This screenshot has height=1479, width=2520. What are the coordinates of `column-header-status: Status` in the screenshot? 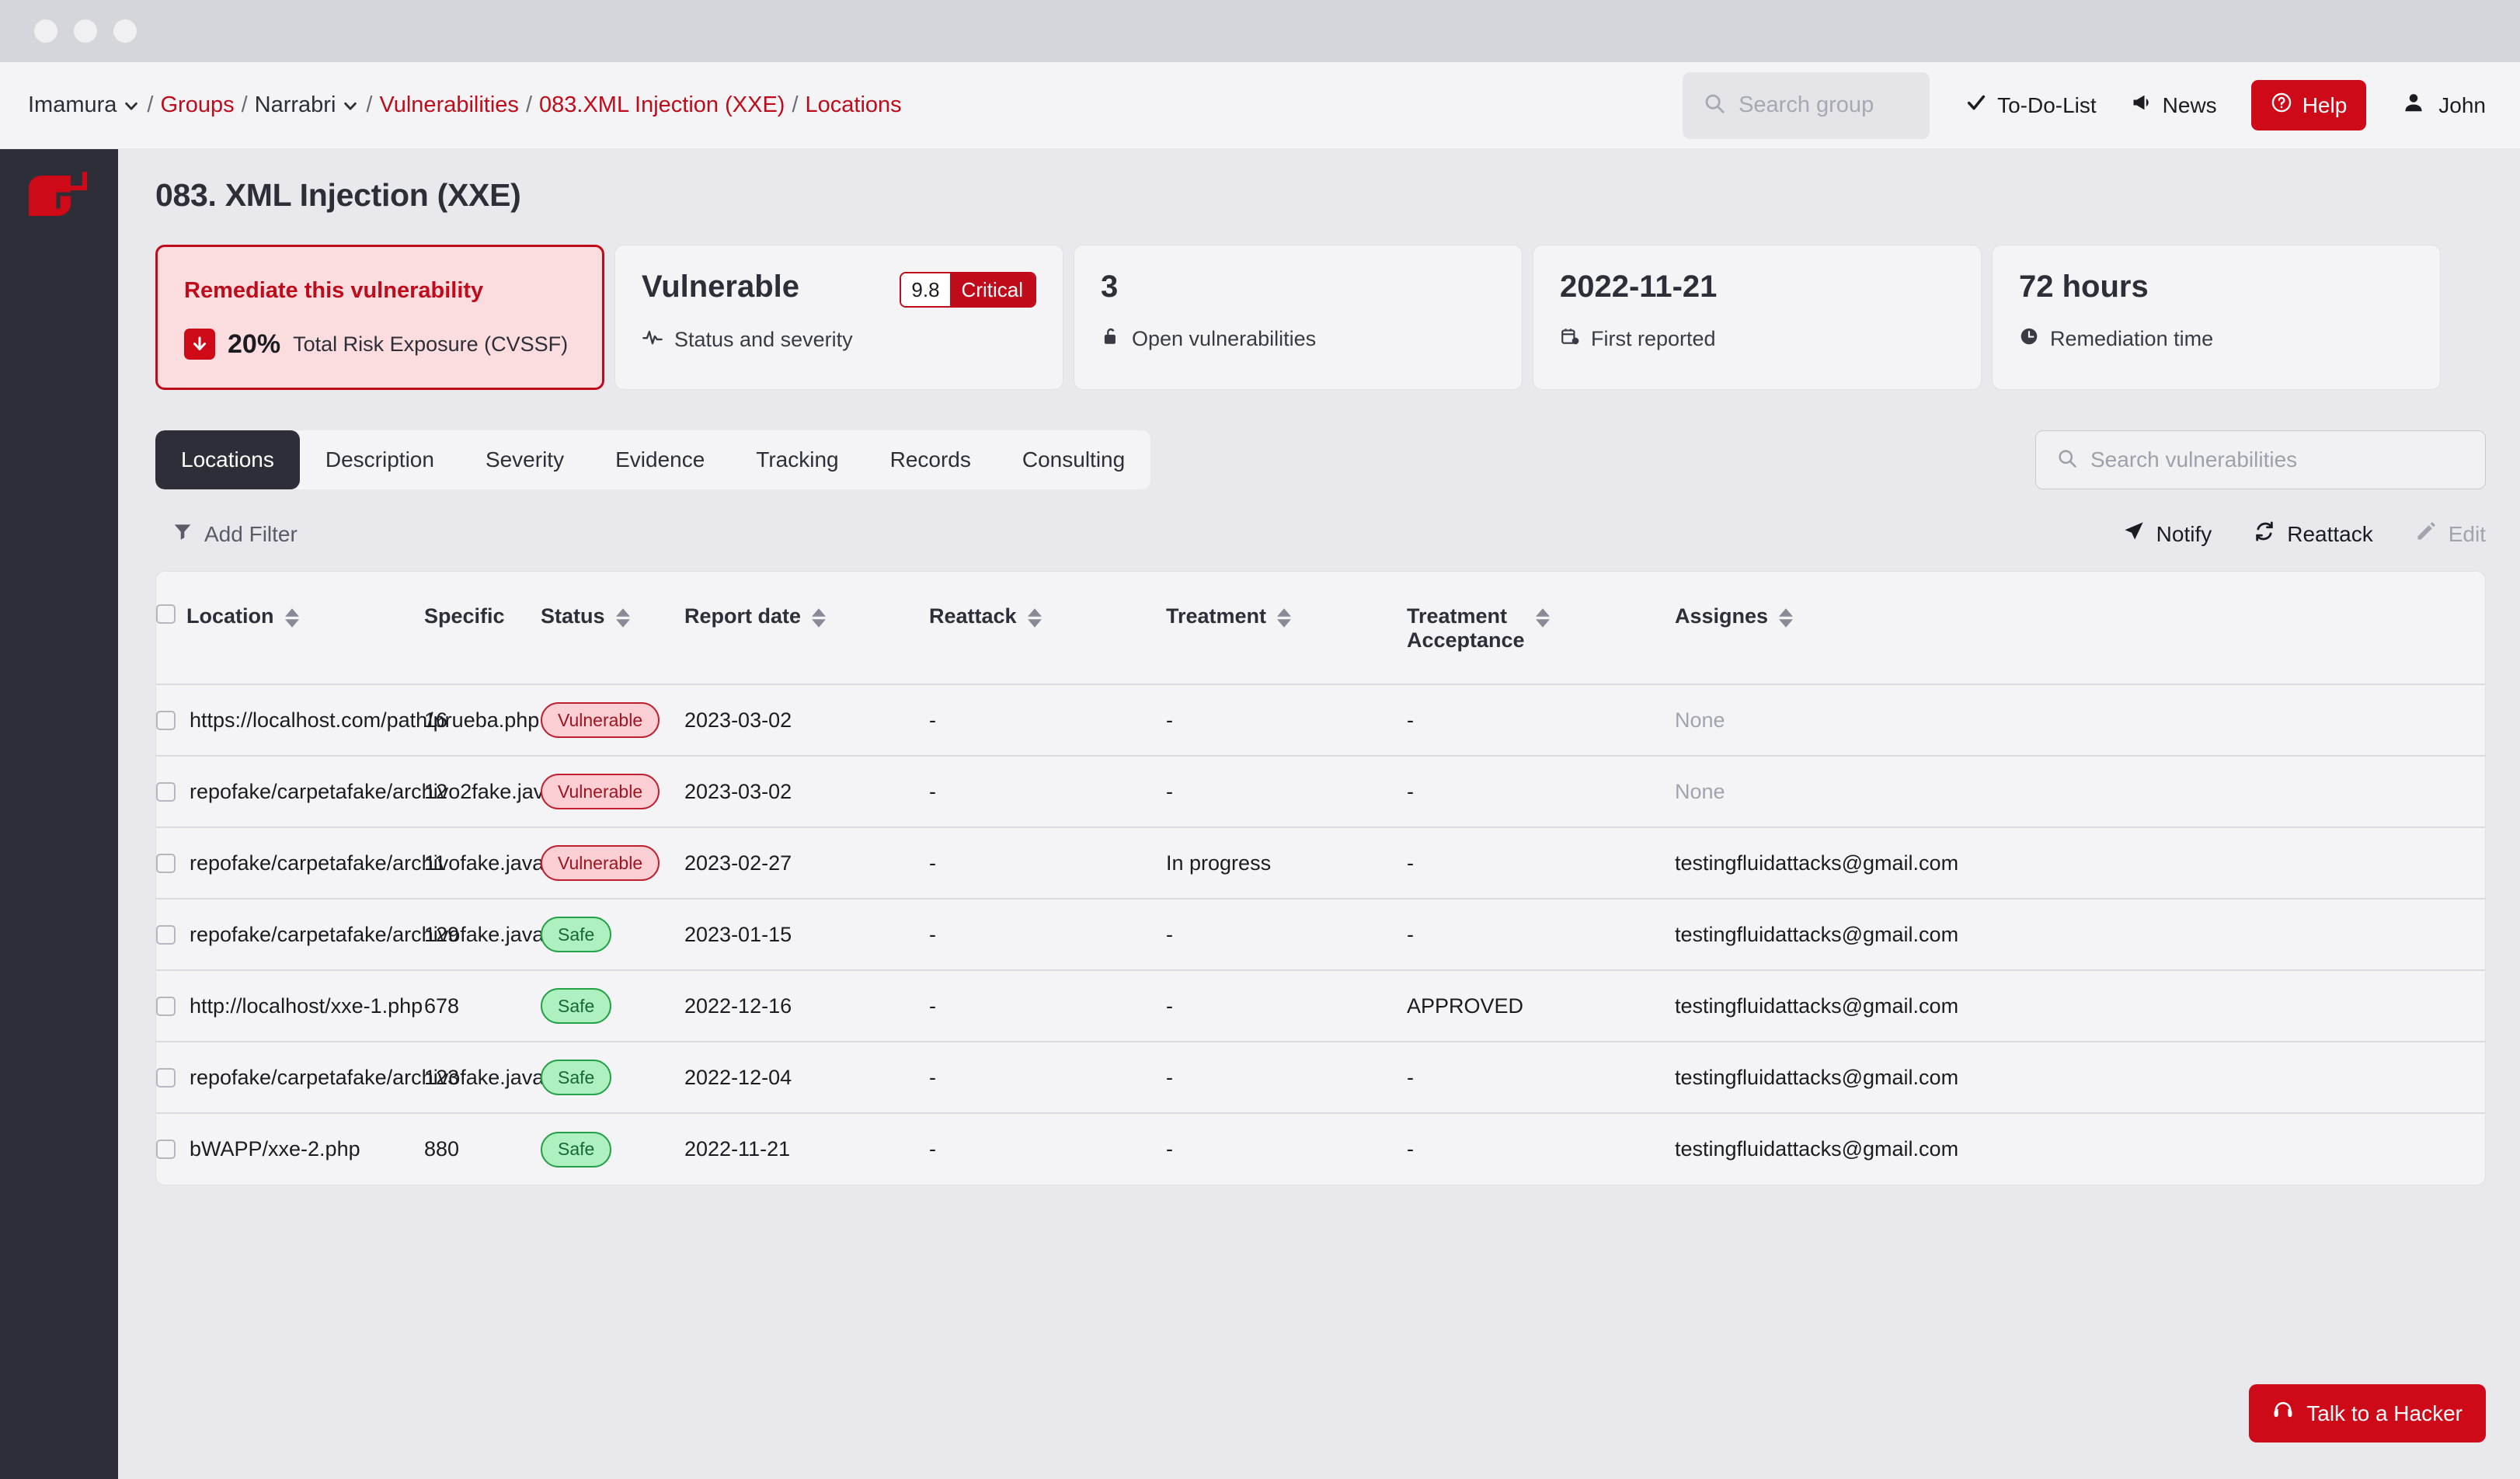 It's located at (612, 628).